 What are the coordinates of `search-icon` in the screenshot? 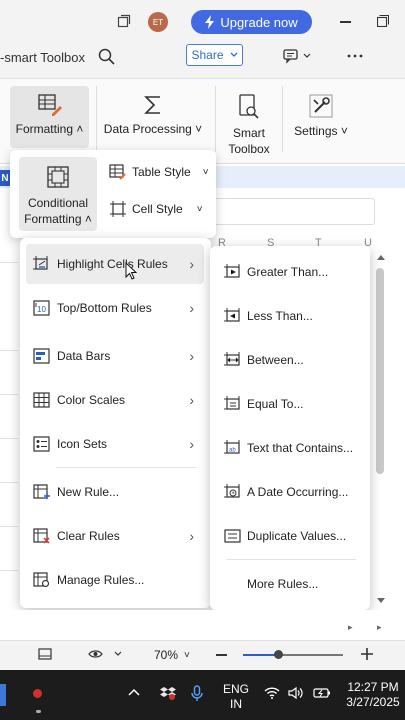 It's located at (106, 56).